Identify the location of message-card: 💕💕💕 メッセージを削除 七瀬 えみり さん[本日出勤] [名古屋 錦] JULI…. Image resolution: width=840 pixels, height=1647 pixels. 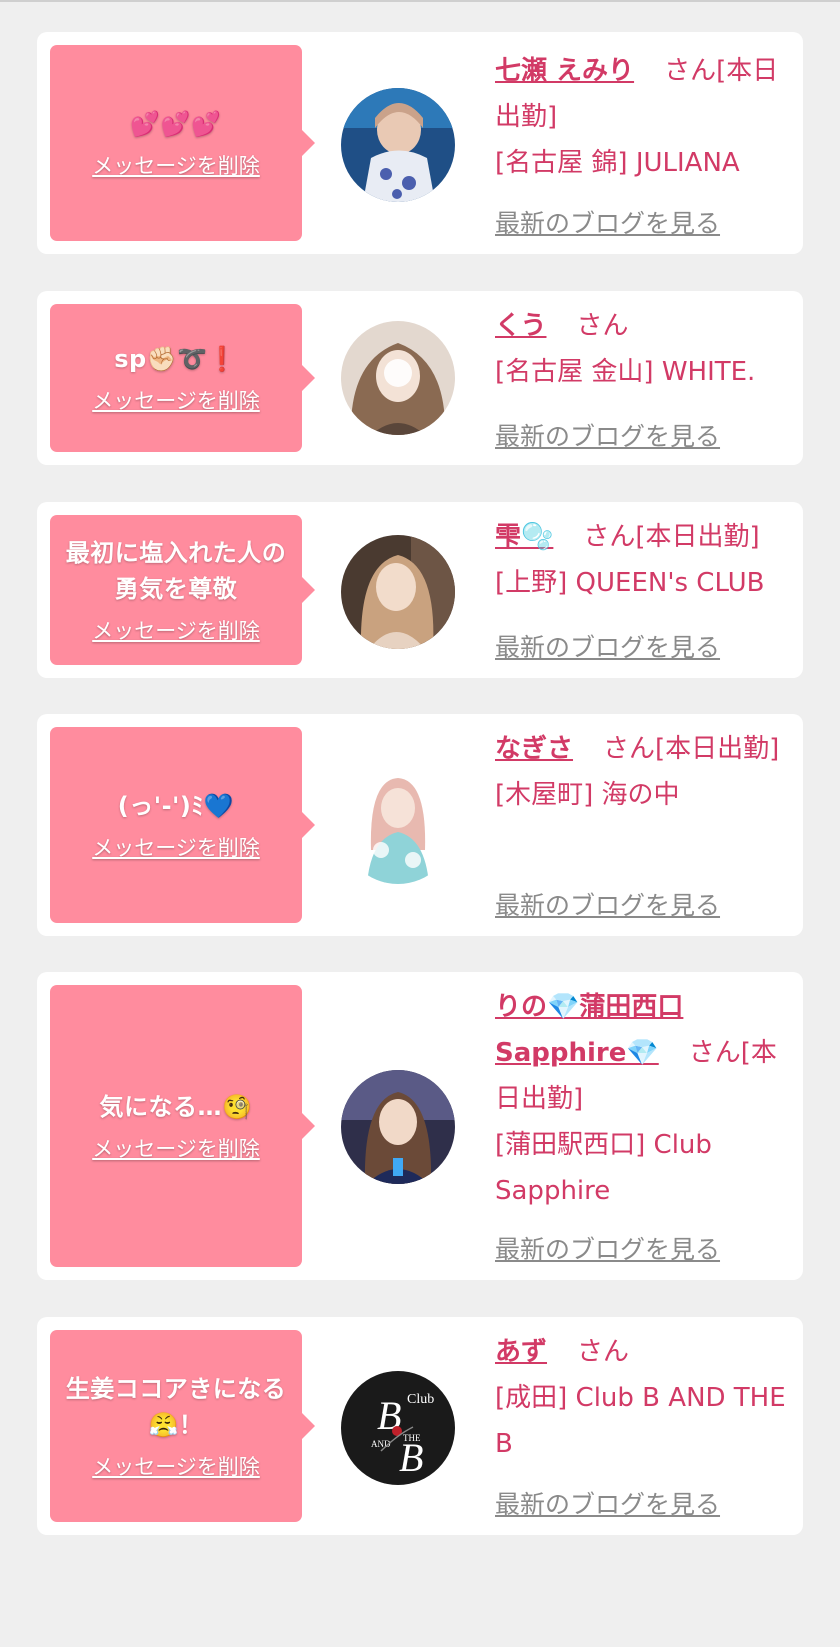
(420, 143).